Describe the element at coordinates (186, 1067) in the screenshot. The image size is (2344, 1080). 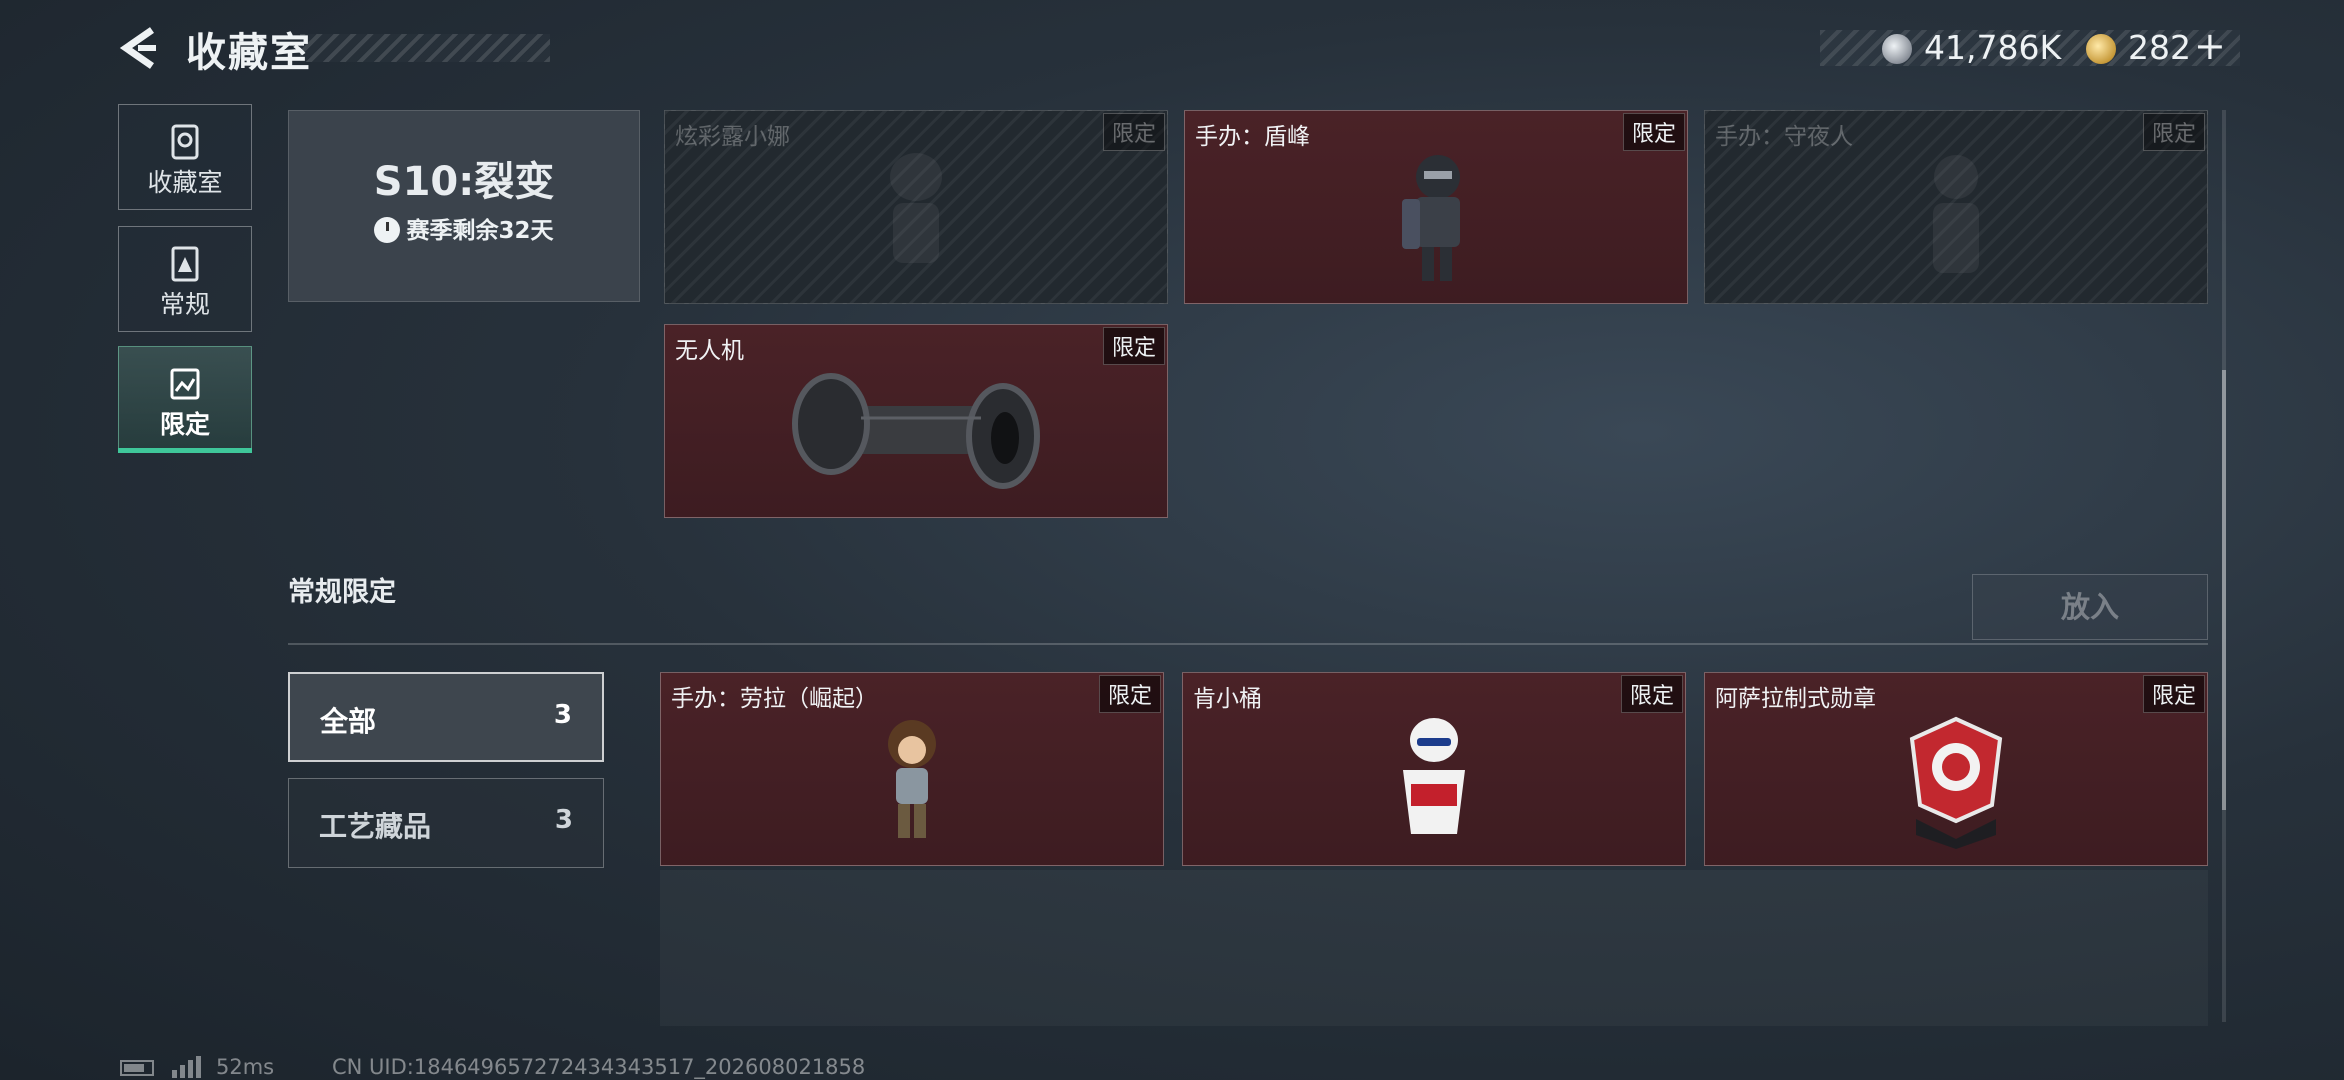
I see `signal-icon` at that location.